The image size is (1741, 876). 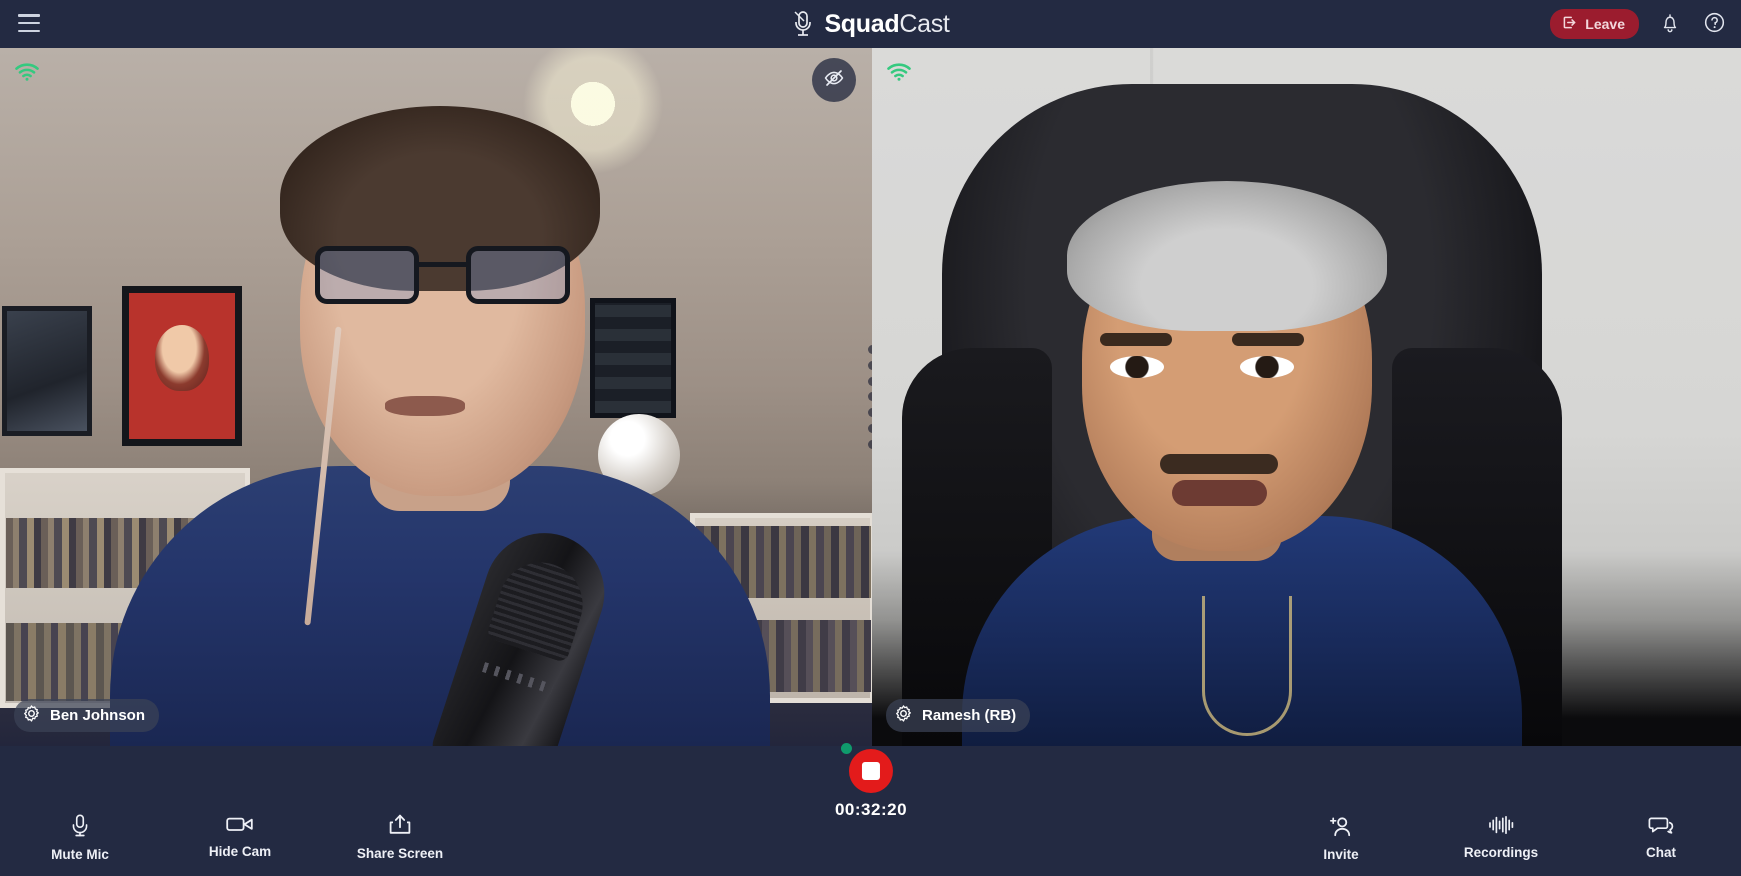 I want to click on live-indicator-dot, so click(x=846, y=748).